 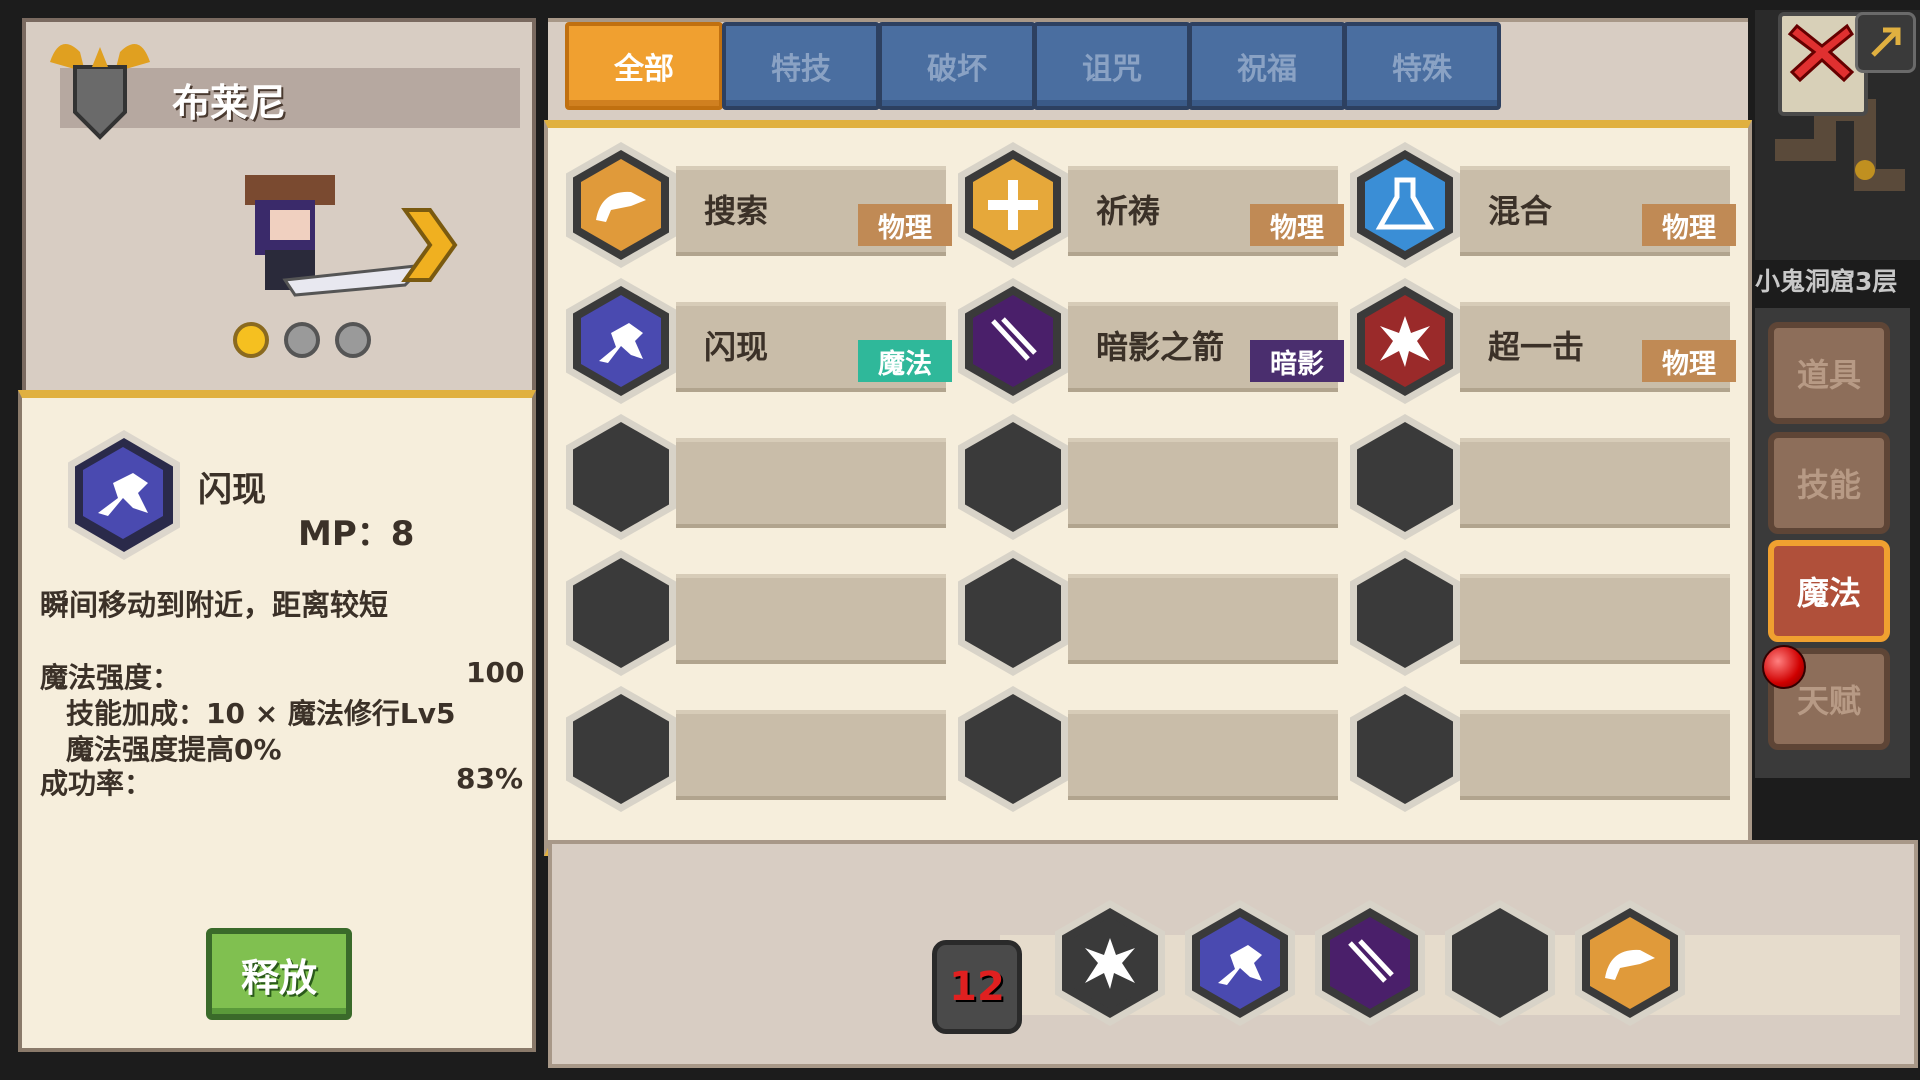 What do you see at coordinates (1160, 347) in the screenshot?
I see `skill-name-shadow-arrow: 暗影之箭` at bounding box center [1160, 347].